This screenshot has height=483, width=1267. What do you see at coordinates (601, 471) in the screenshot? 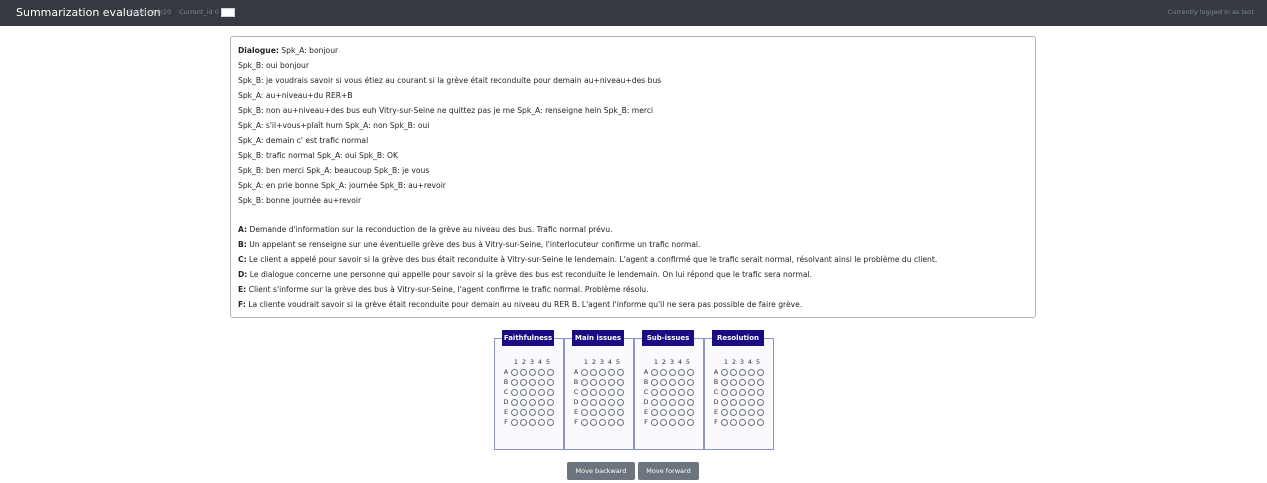
I see `move-backward-button: Move backward` at bounding box center [601, 471].